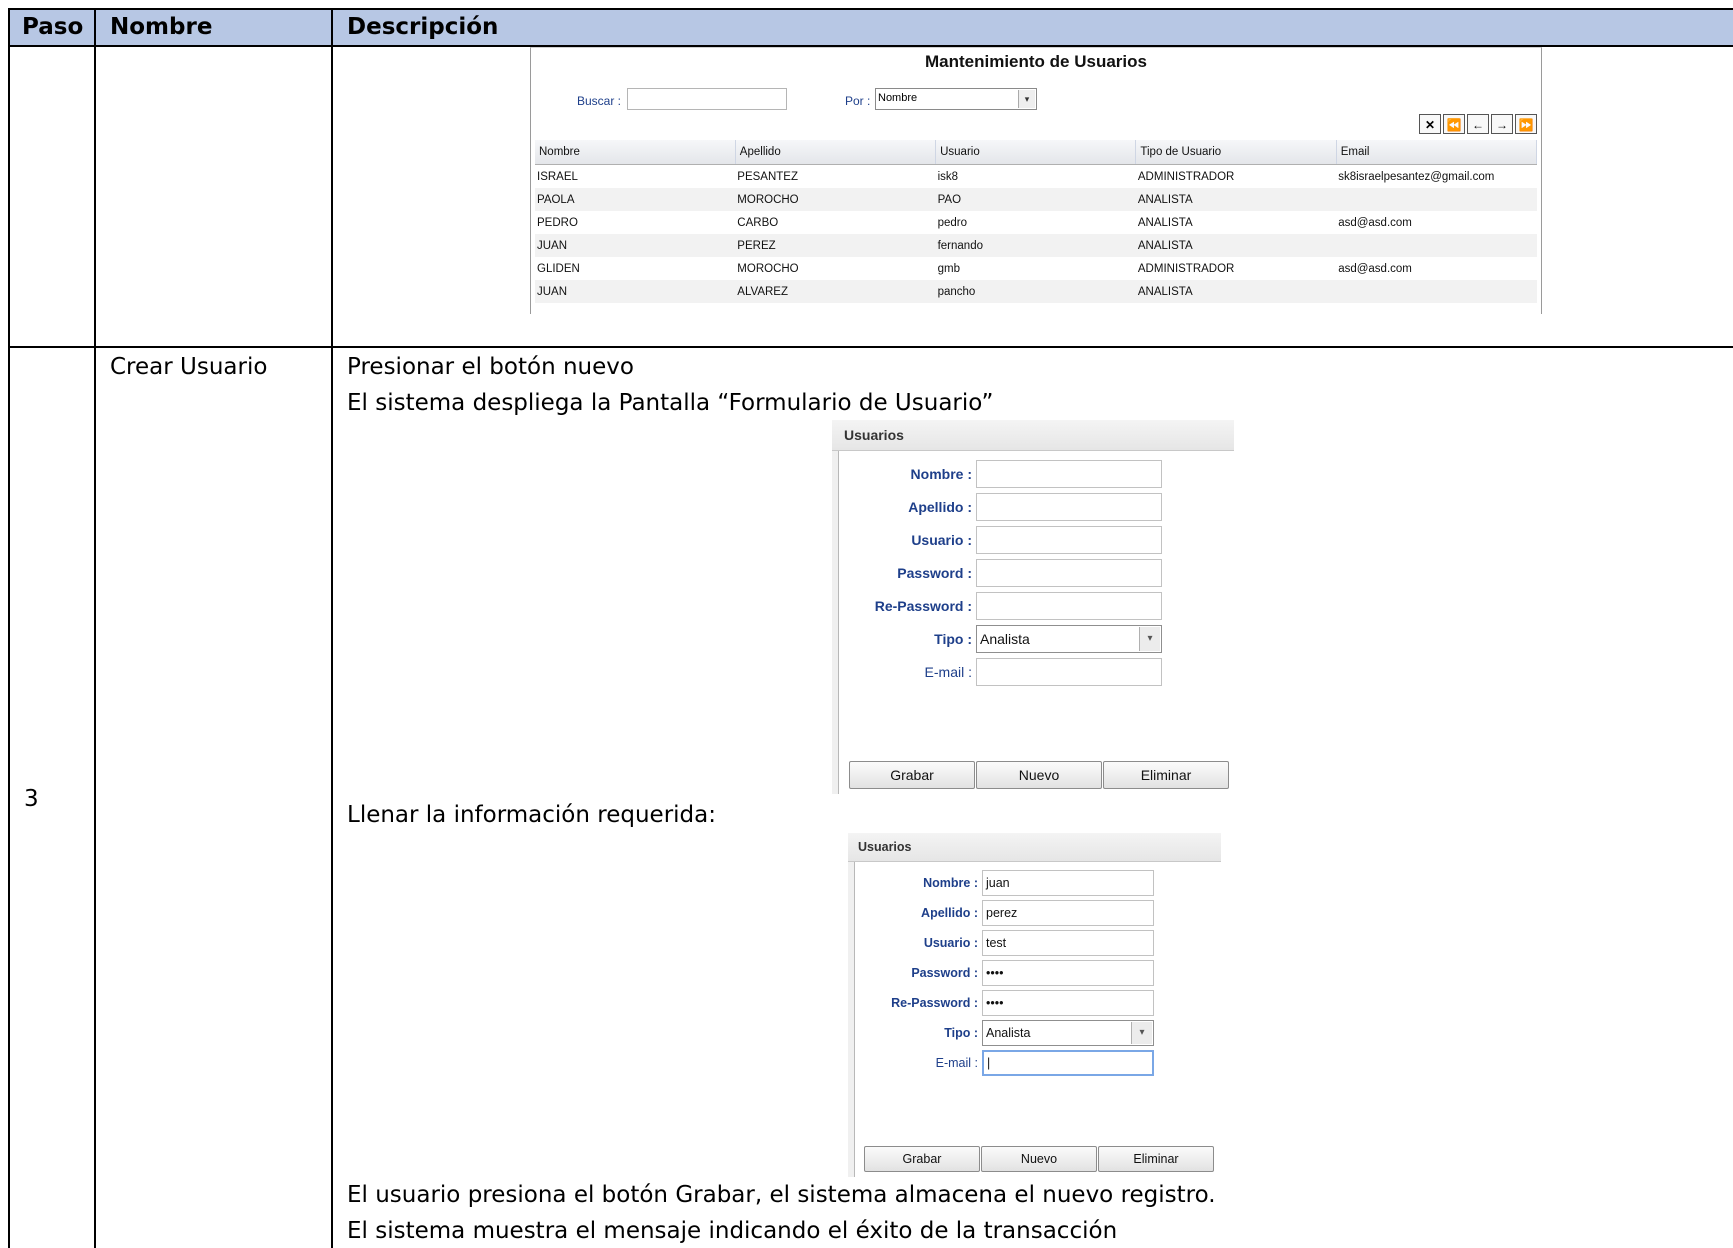  Describe the element at coordinates (1069, 606) in the screenshot. I see `repassword-field` at that location.